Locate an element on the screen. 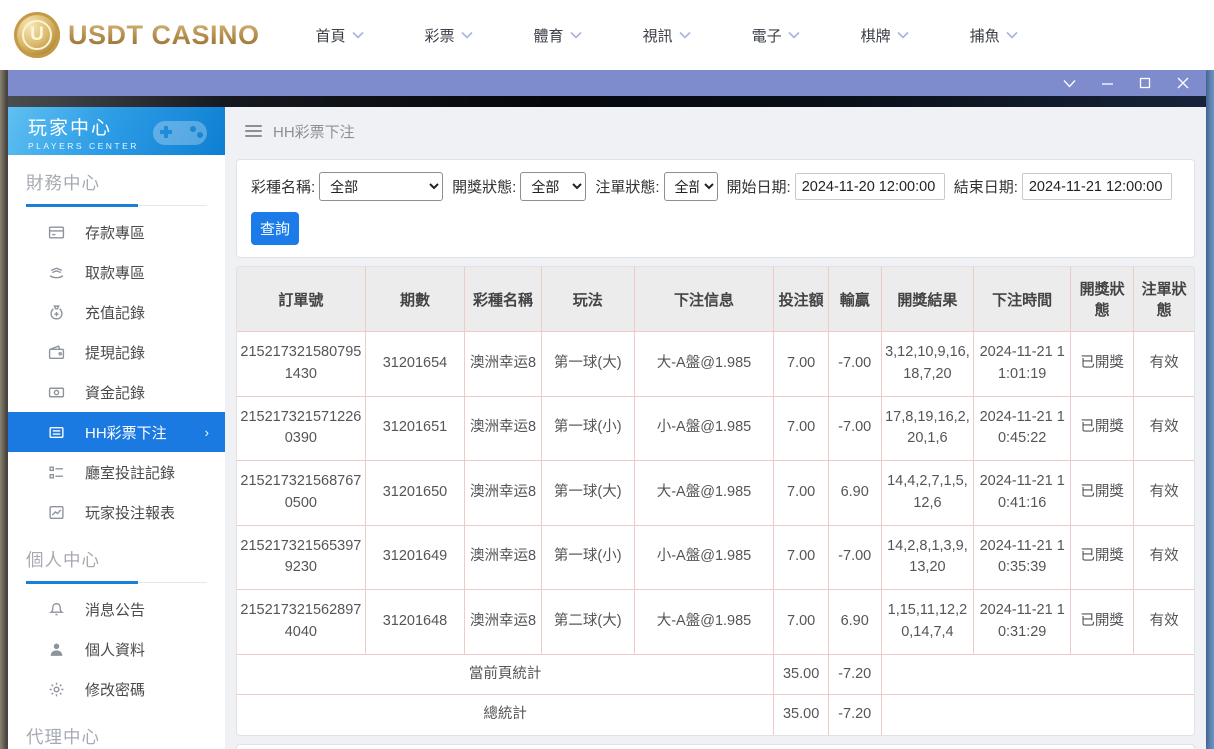  sidebar-item-profile: 個人資料 is located at coordinates (116, 649).